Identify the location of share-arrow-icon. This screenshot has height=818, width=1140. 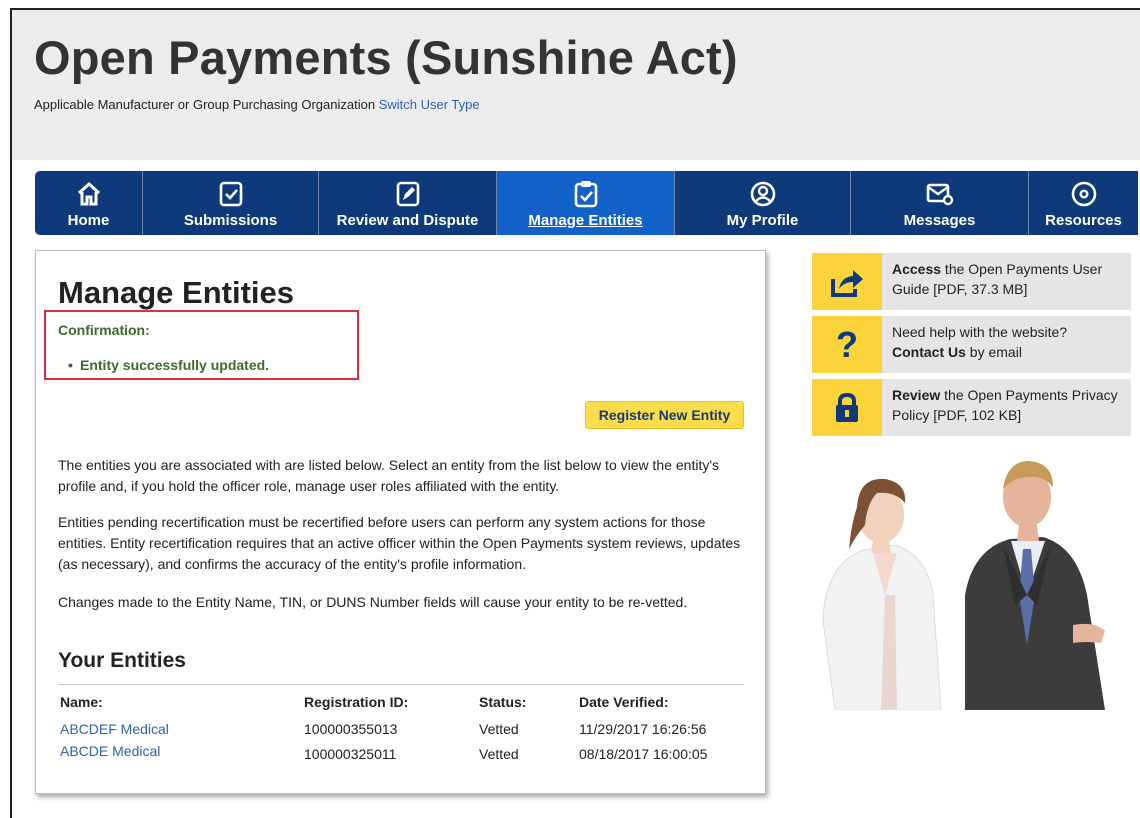
(847, 281).